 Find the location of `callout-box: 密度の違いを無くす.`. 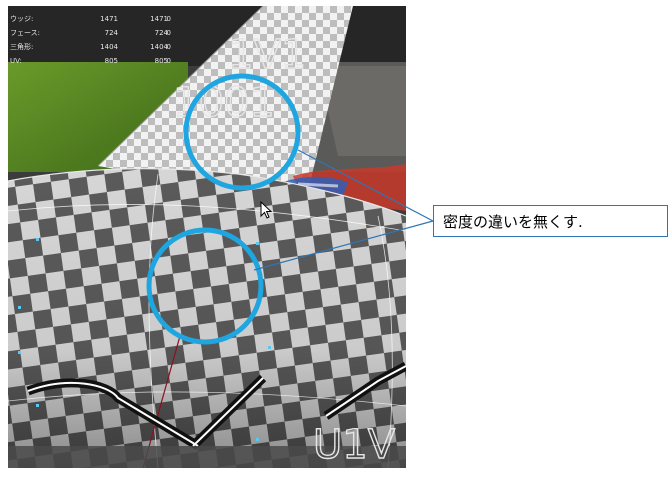

callout-box: 密度の違いを無くす. is located at coordinates (550, 221).